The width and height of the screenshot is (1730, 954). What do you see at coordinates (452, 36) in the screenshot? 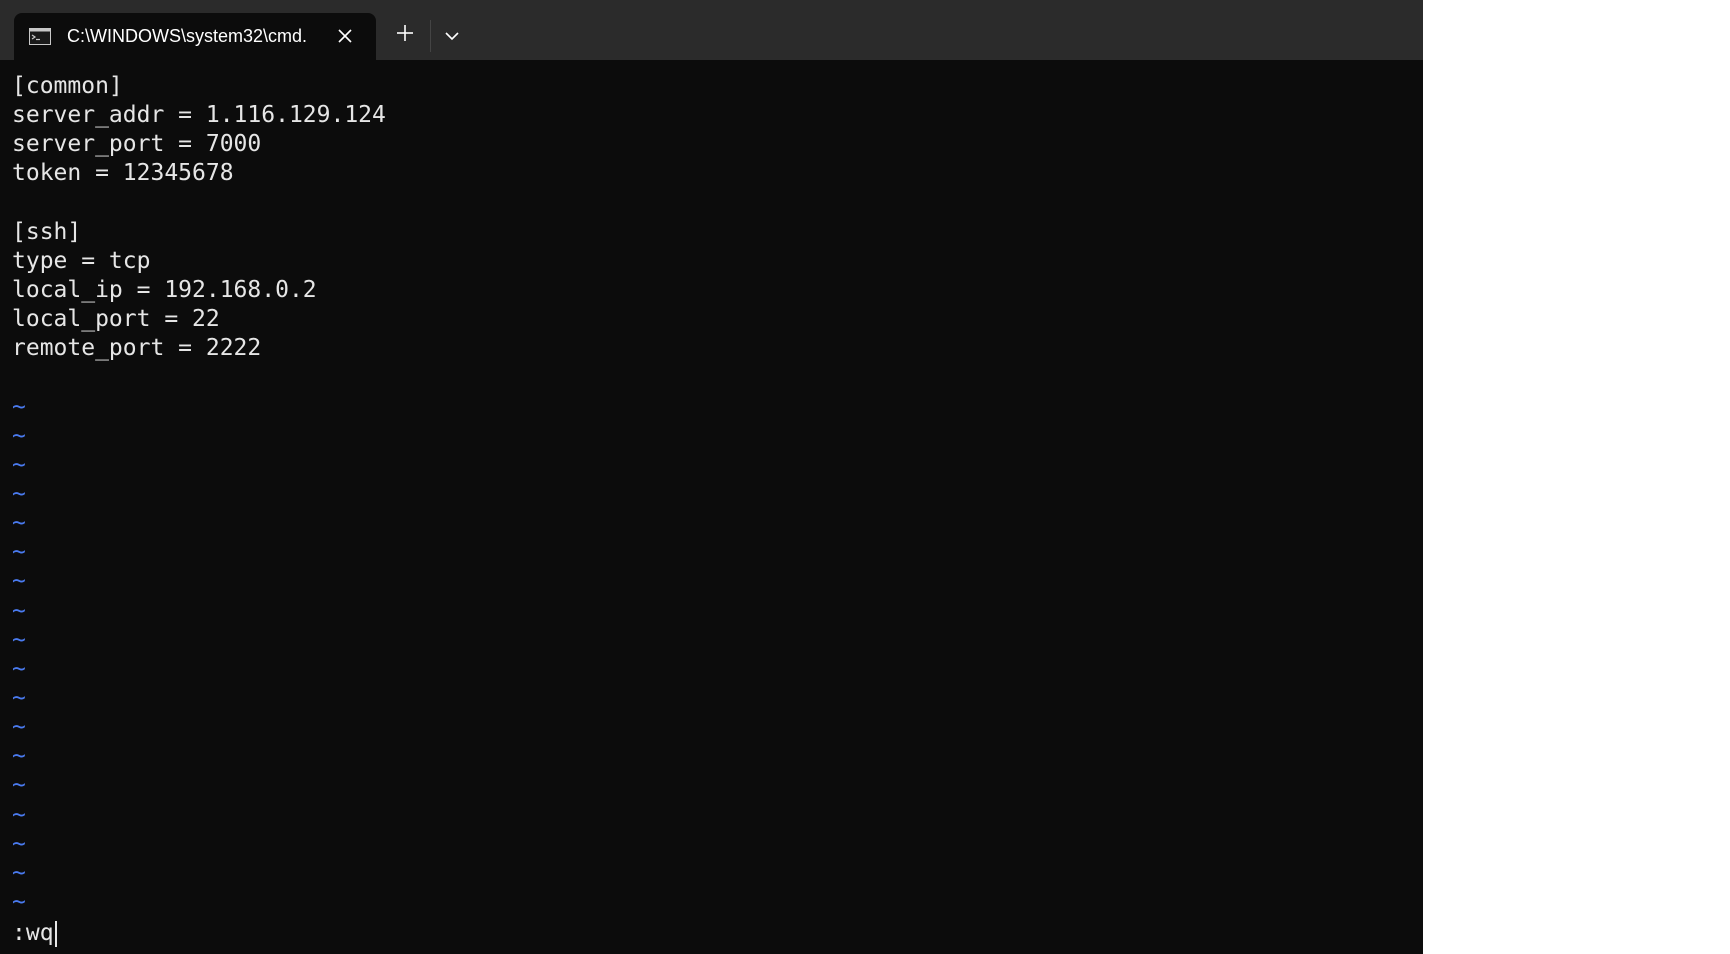
I see `chevron-down-icon` at bounding box center [452, 36].